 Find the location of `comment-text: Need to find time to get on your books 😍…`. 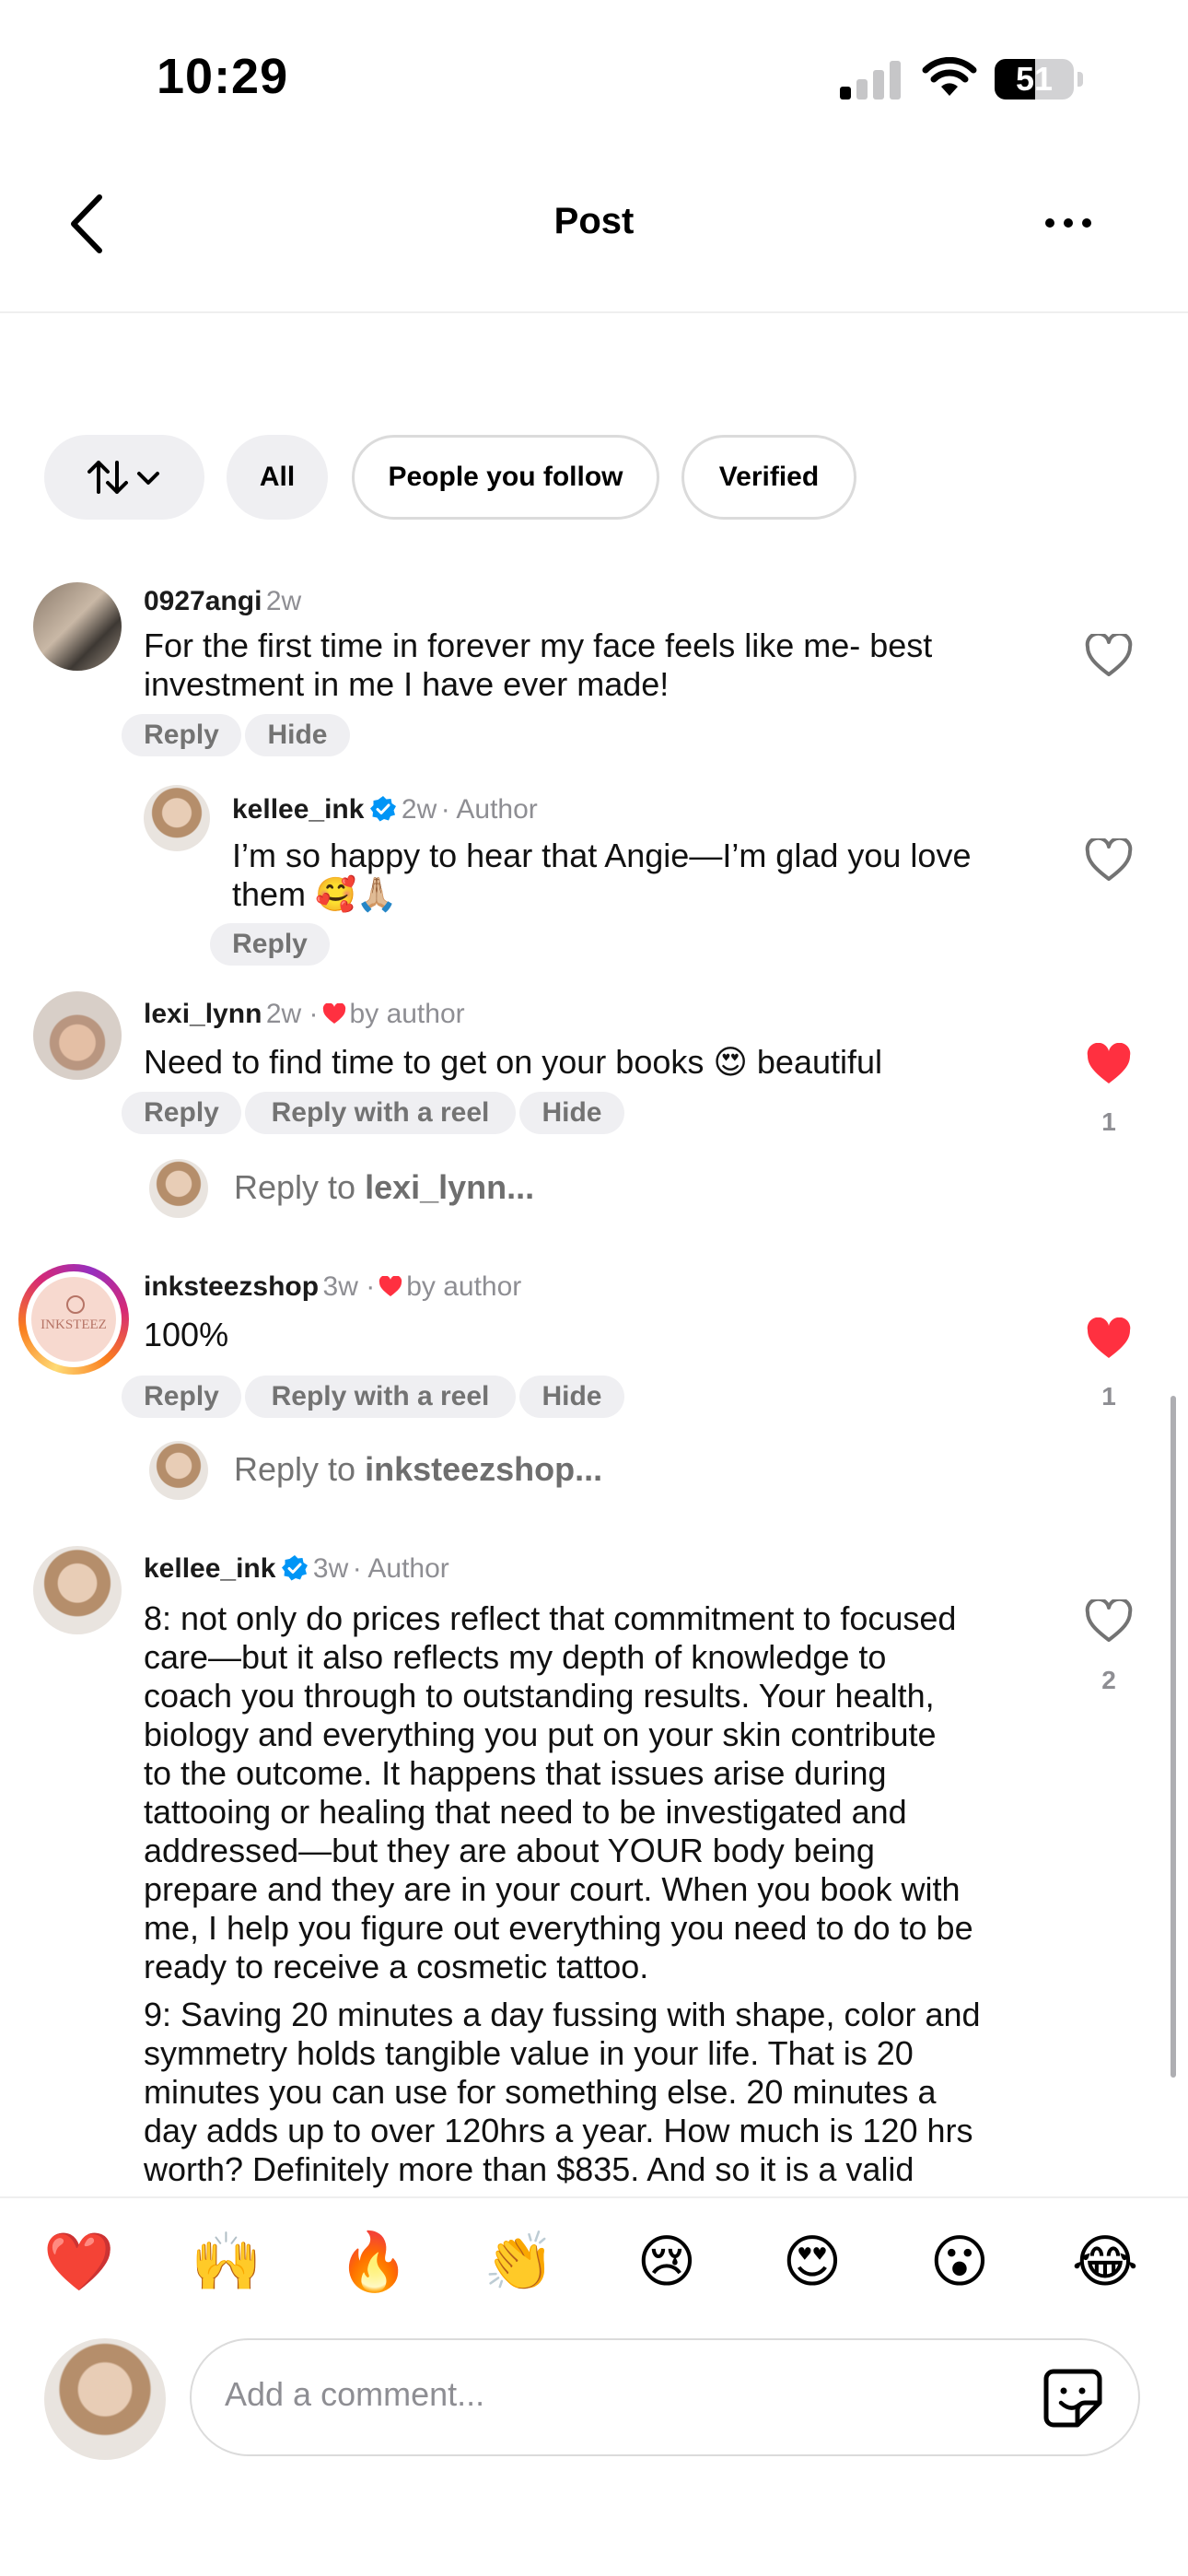

comment-text: Need to find time to get on your books 😍… is located at coordinates (513, 1062).